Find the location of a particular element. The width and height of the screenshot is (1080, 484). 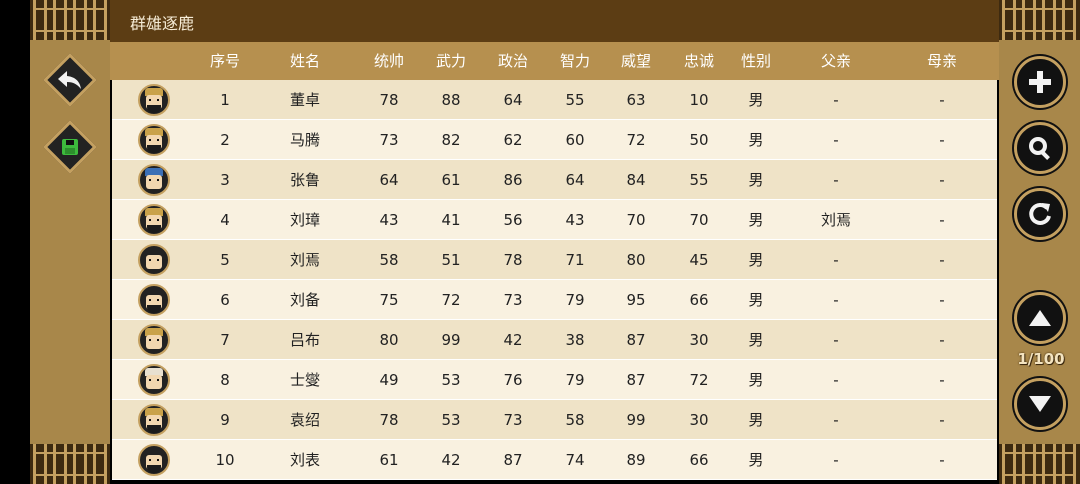

cell-loyalty: 10 is located at coordinates (699, 100).